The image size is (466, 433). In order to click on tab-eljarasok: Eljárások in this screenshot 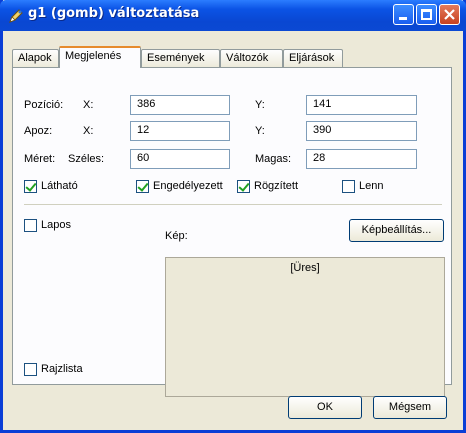, I will do `click(313, 58)`.